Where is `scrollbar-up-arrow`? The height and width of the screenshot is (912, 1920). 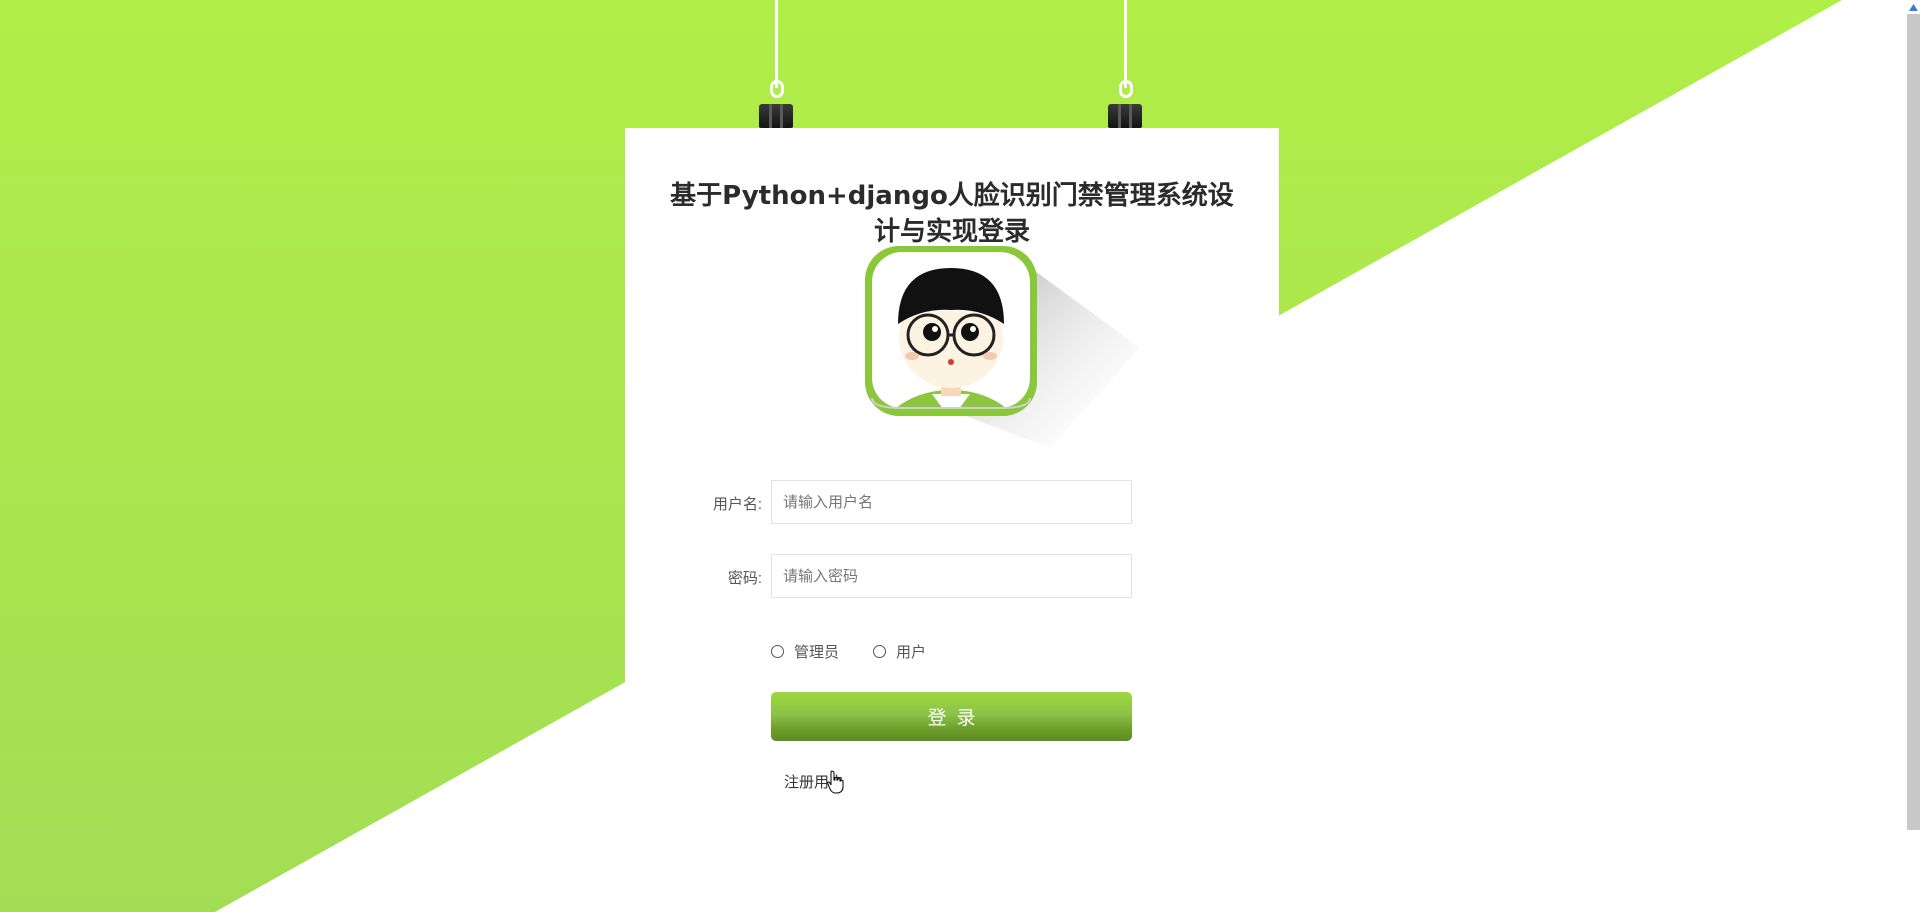 scrollbar-up-arrow is located at coordinates (1913, 7).